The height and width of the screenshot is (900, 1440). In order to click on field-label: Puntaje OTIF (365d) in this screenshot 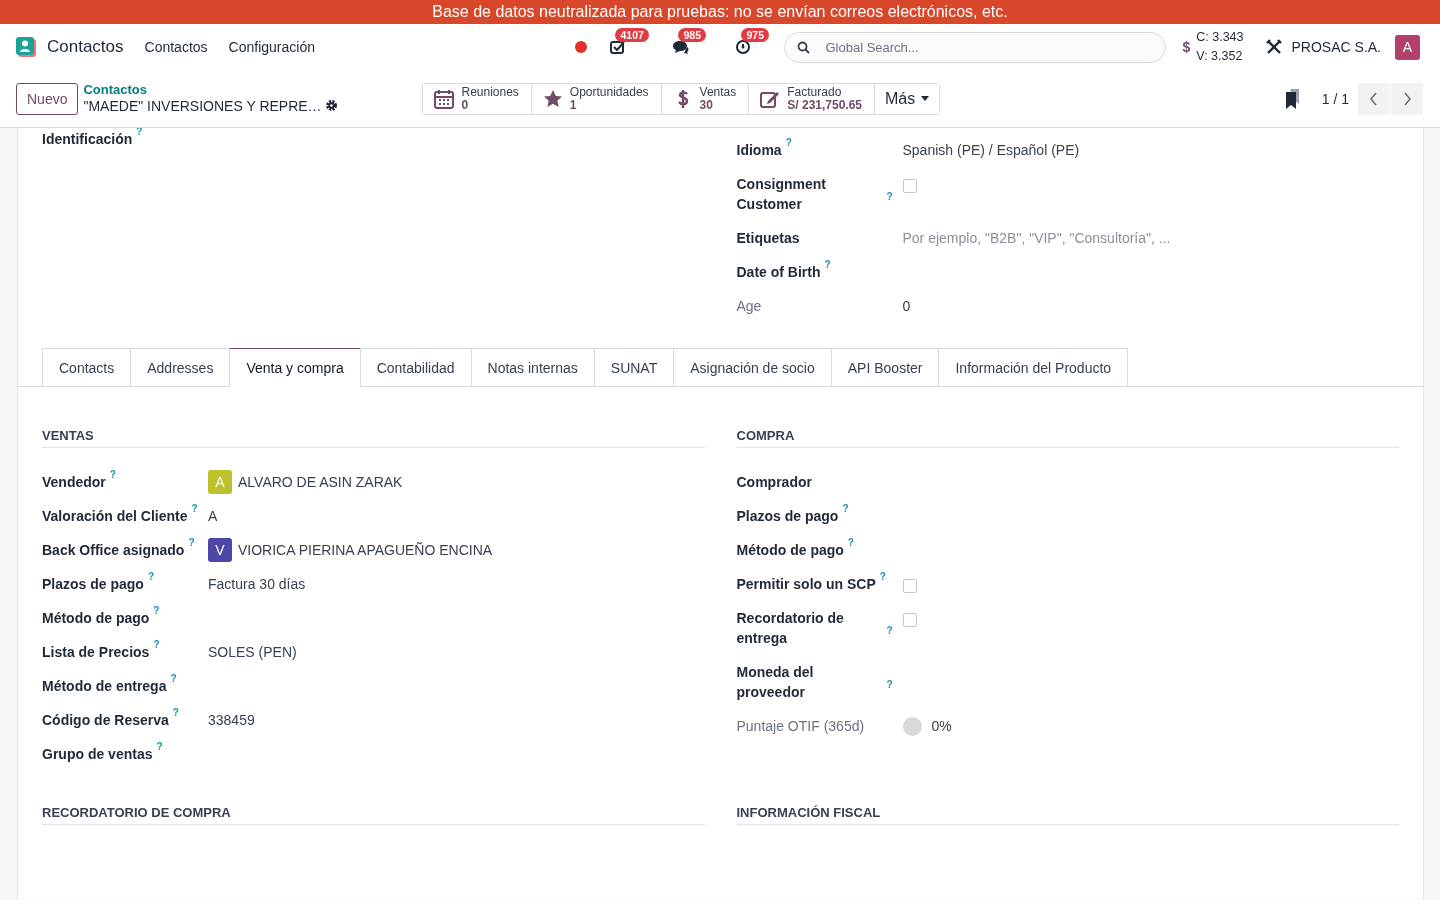, I will do `click(800, 726)`.